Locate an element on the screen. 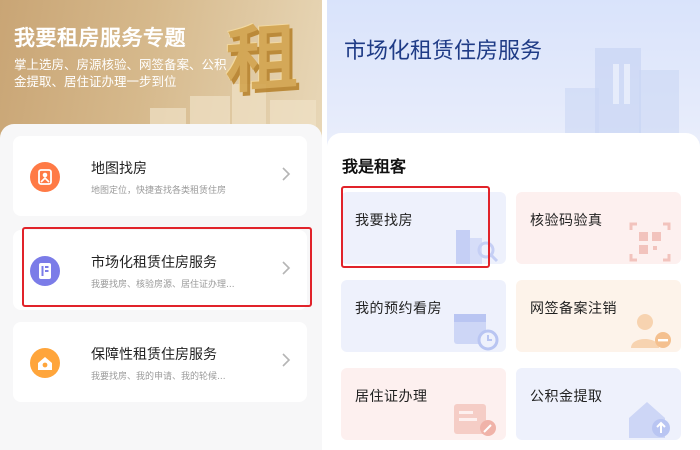 The image size is (700, 450). page-title: 市场化租赁住房服务 is located at coordinates (443, 51).